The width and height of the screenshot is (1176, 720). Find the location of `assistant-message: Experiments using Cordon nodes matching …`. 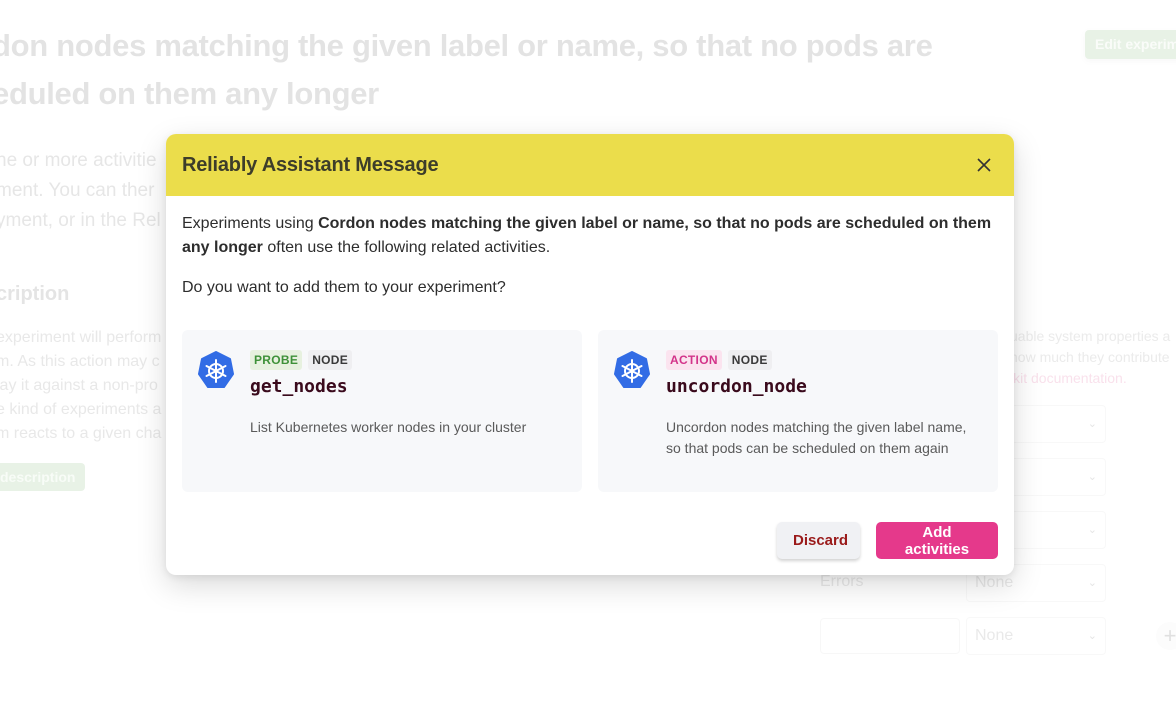

assistant-message: Experiments using Cordon nodes matching … is located at coordinates (587, 235).